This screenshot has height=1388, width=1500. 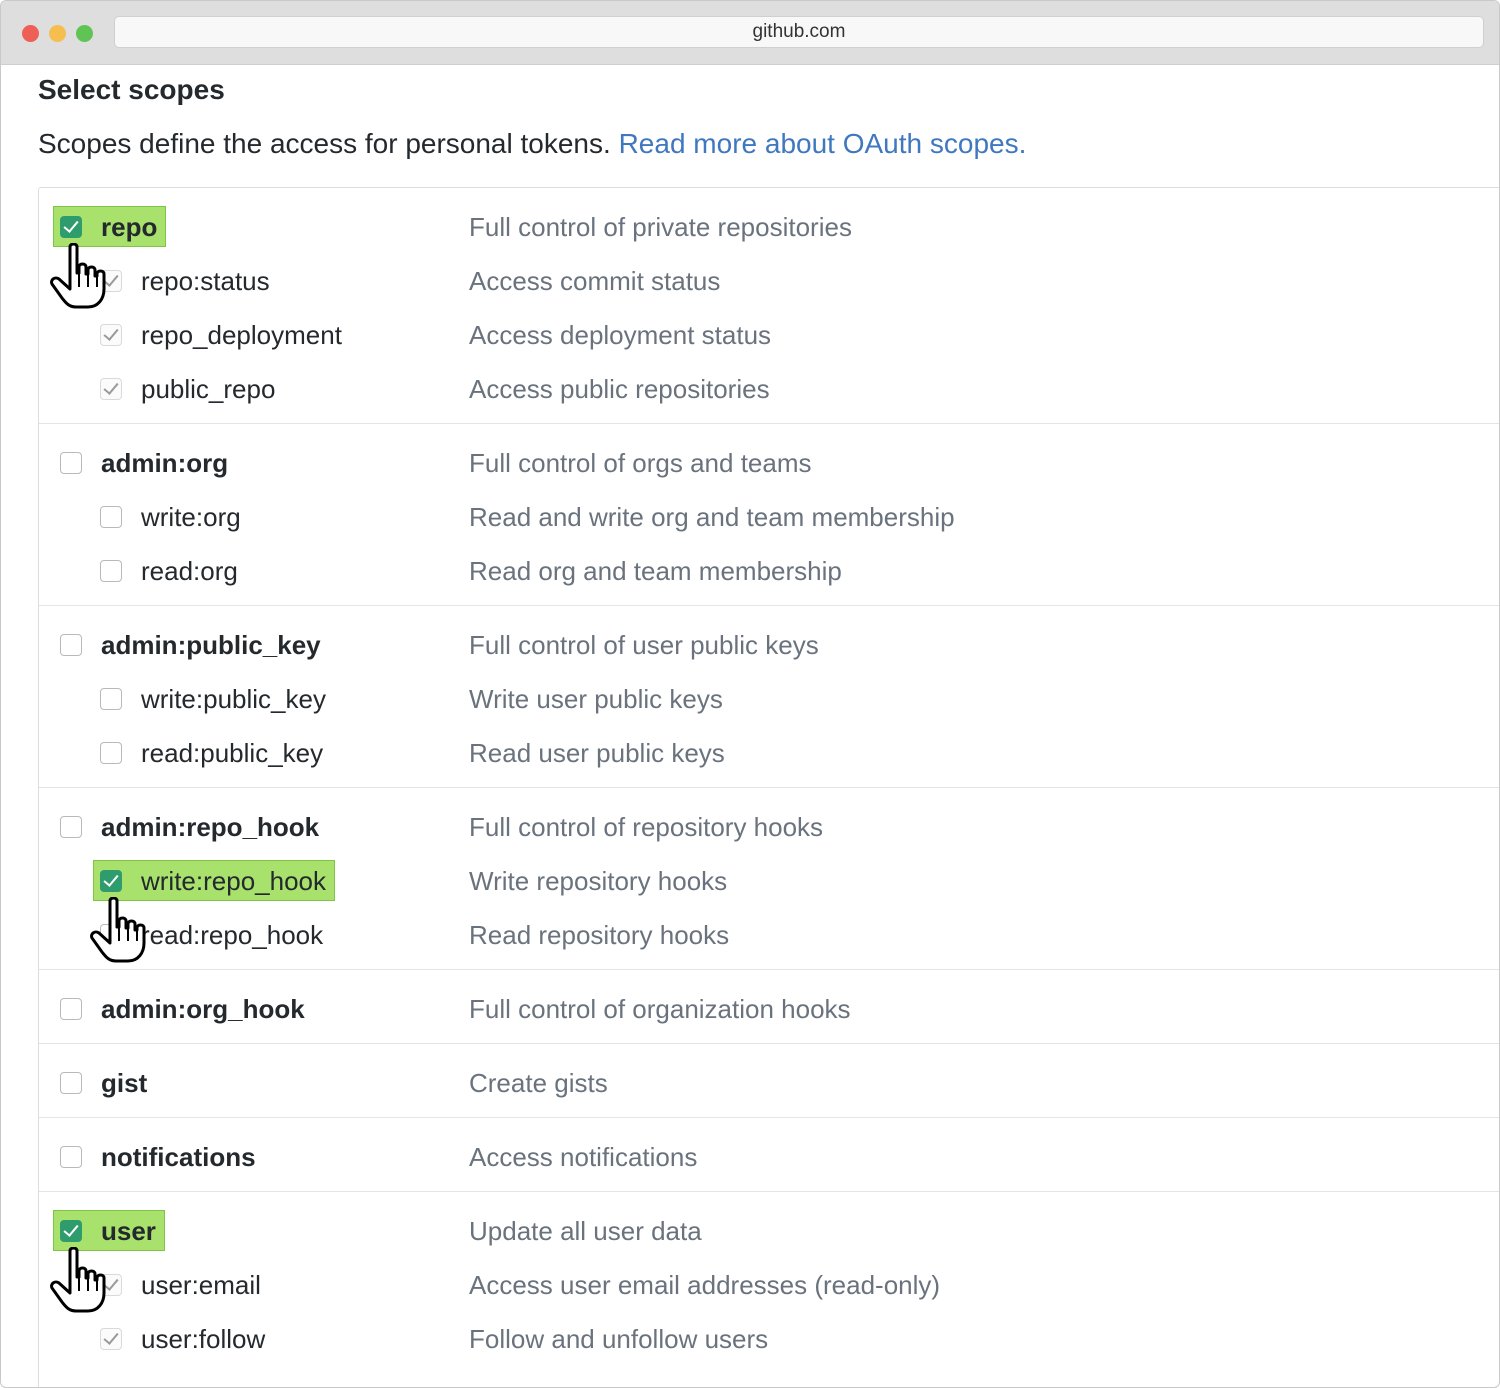 I want to click on scope-name: read:org, so click(x=189, y=571).